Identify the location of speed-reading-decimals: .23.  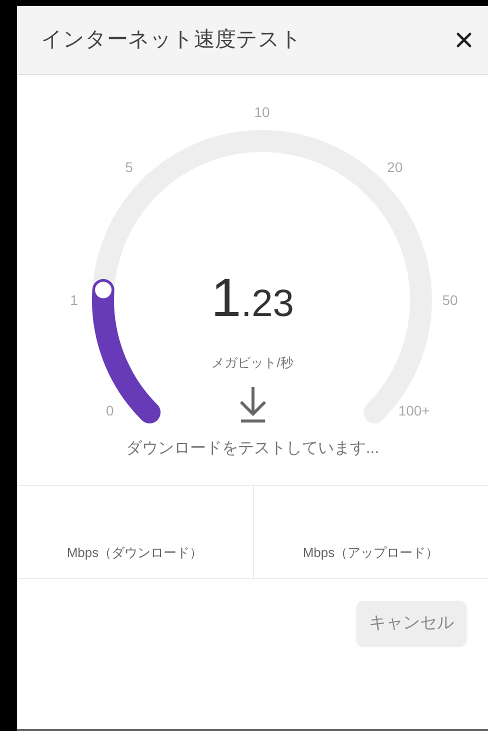
(267, 304).